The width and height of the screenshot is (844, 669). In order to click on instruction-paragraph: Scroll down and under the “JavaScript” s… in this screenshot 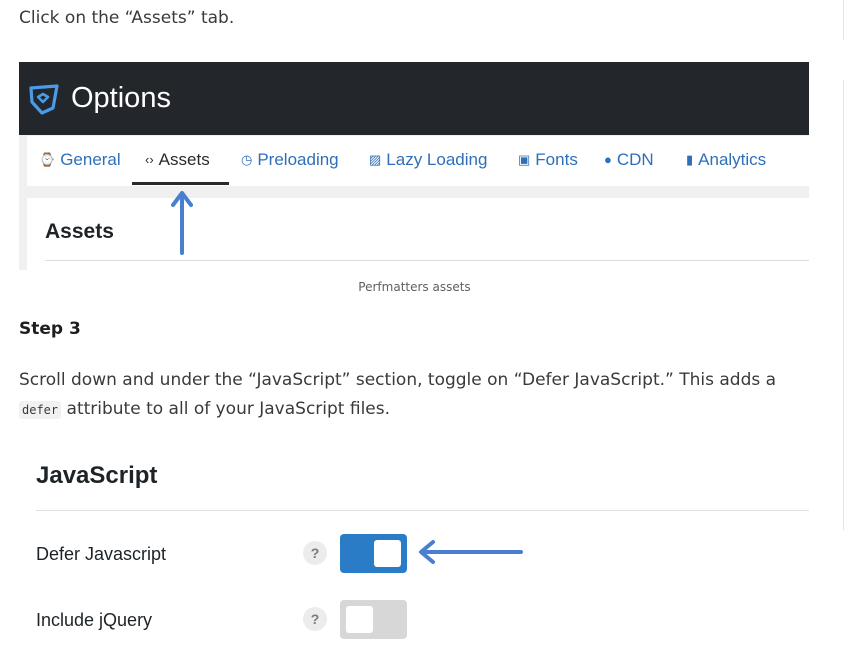, I will do `click(419, 395)`.